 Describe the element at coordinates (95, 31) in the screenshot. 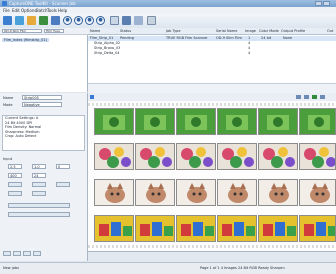

I see `col-name: Name` at that location.